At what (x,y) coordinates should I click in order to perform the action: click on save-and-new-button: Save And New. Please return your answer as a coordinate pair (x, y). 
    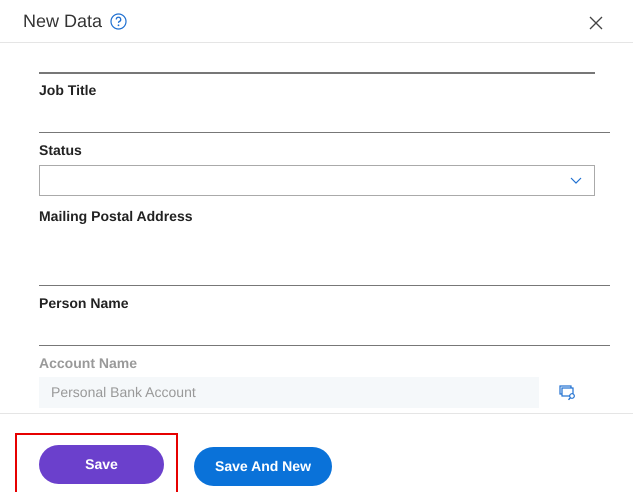
    Looking at the image, I should click on (263, 466).